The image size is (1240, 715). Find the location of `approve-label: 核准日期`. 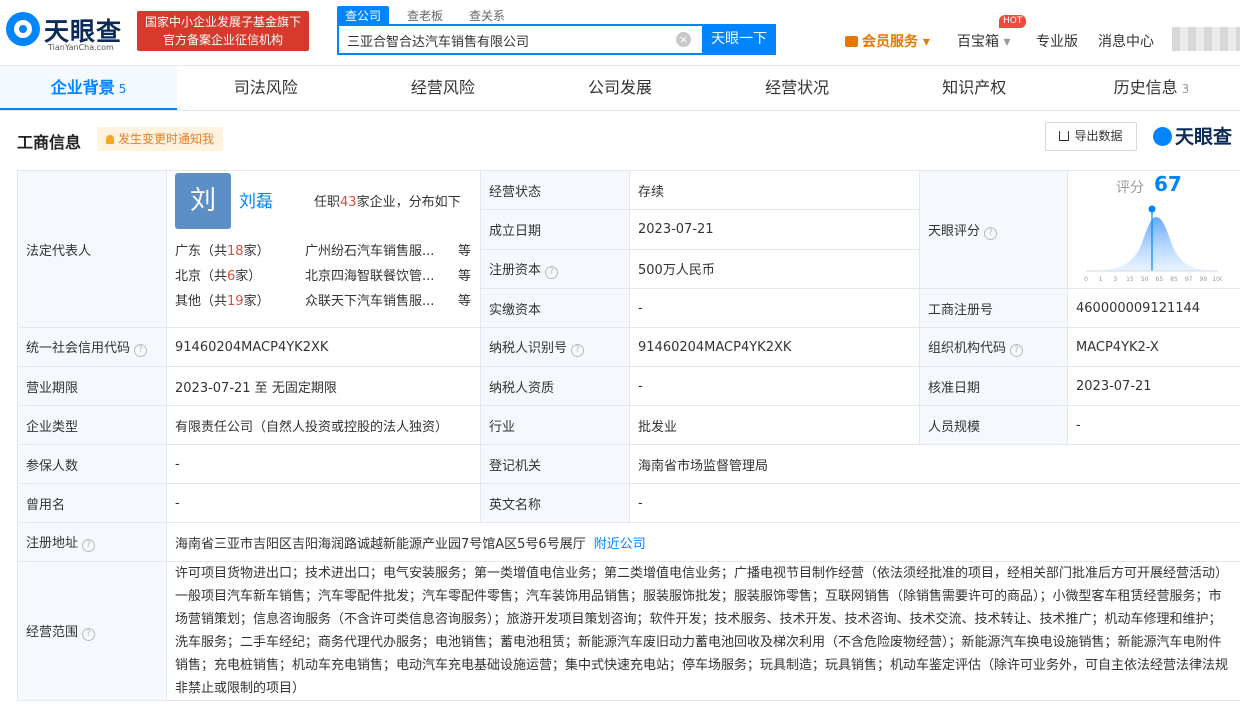

approve-label: 核准日期 is located at coordinates (993, 386).